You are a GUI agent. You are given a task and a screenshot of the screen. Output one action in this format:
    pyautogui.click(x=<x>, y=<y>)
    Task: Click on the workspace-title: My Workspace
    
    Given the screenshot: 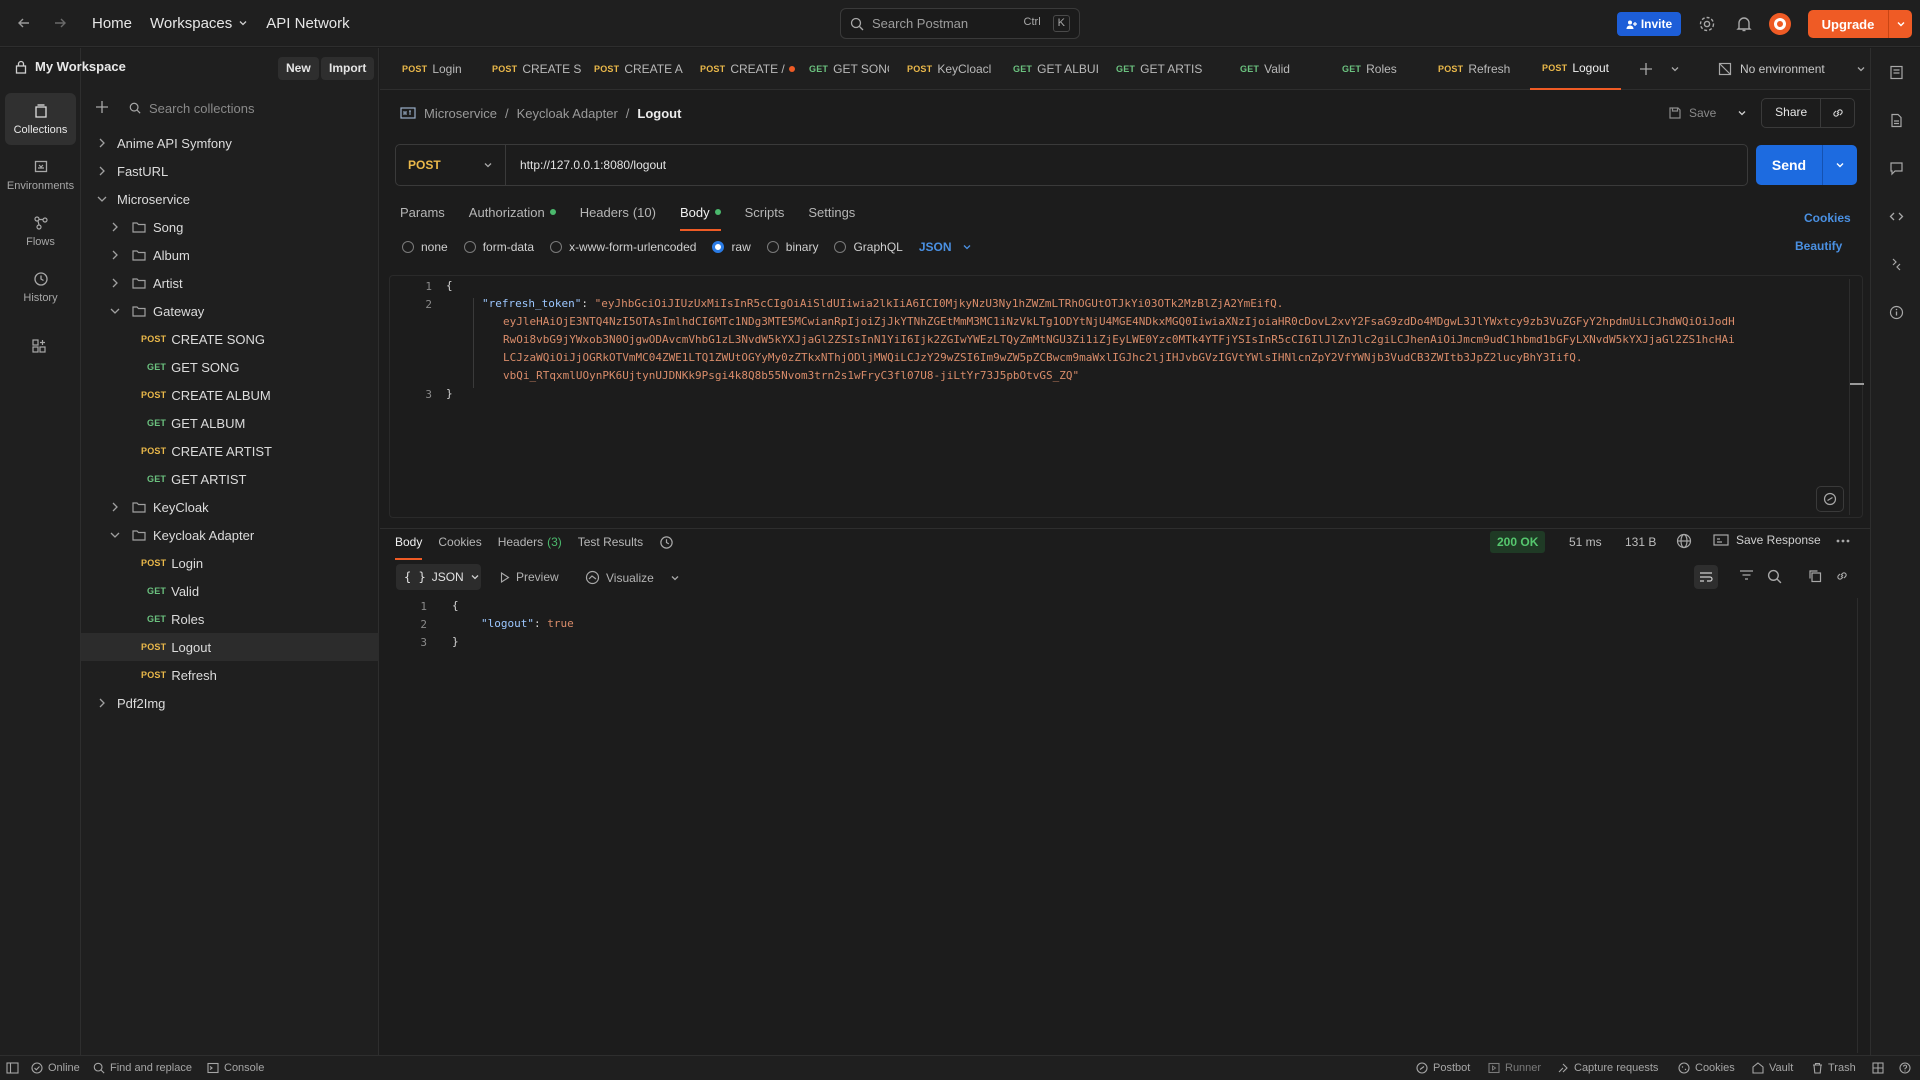 What is the action you would take?
    pyautogui.click(x=70, y=66)
    